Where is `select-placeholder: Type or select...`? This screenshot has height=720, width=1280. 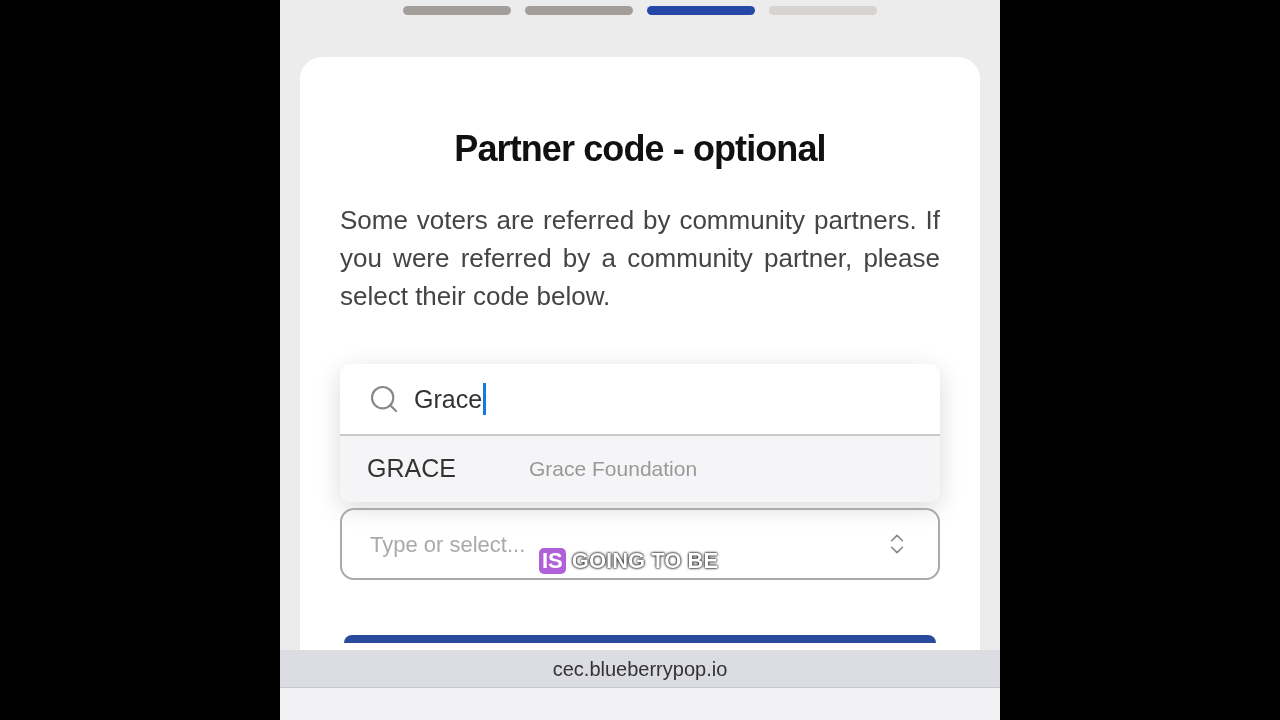
select-placeholder: Type or select... is located at coordinates (448, 544).